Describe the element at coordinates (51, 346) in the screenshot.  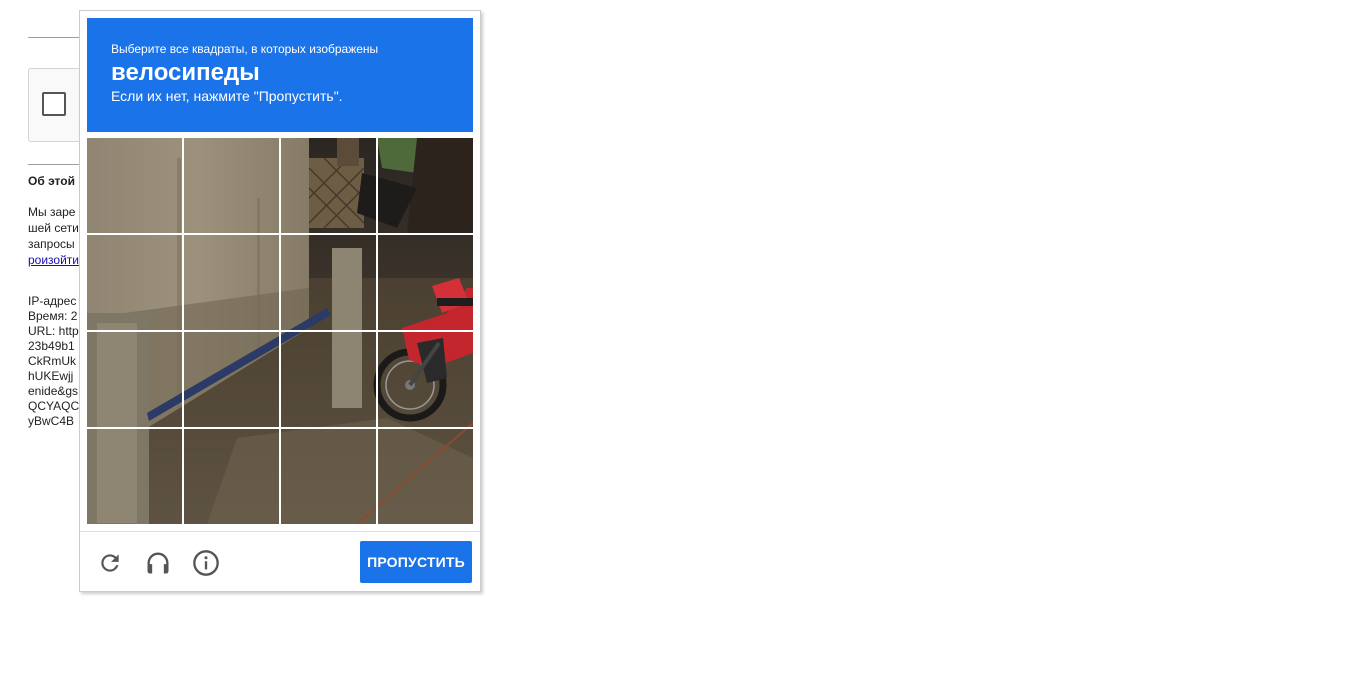
I see `info-line: 23b49b1` at that location.